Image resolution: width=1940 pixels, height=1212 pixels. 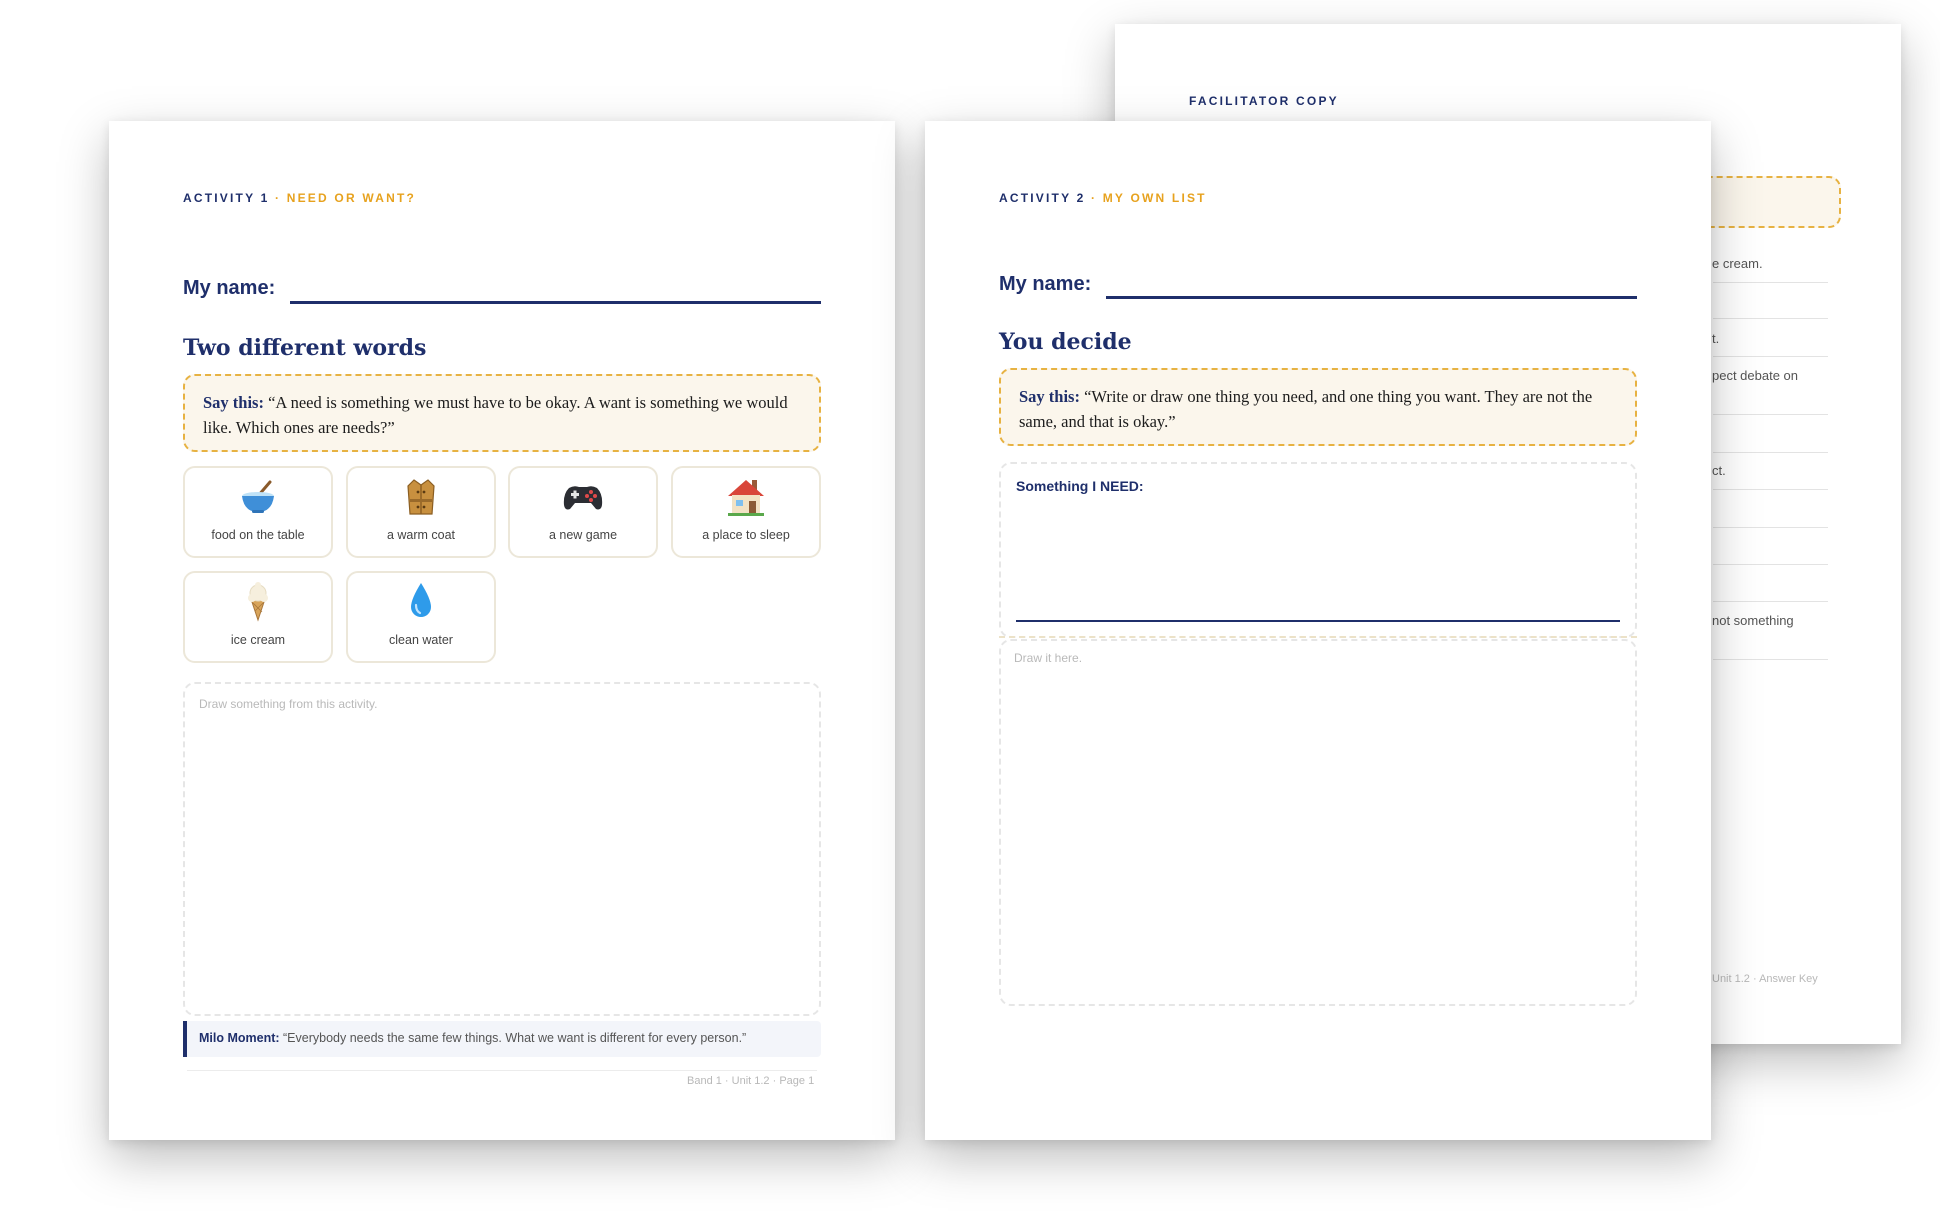 I want to click on card-coat: a warm coat, so click(x=421, y=512).